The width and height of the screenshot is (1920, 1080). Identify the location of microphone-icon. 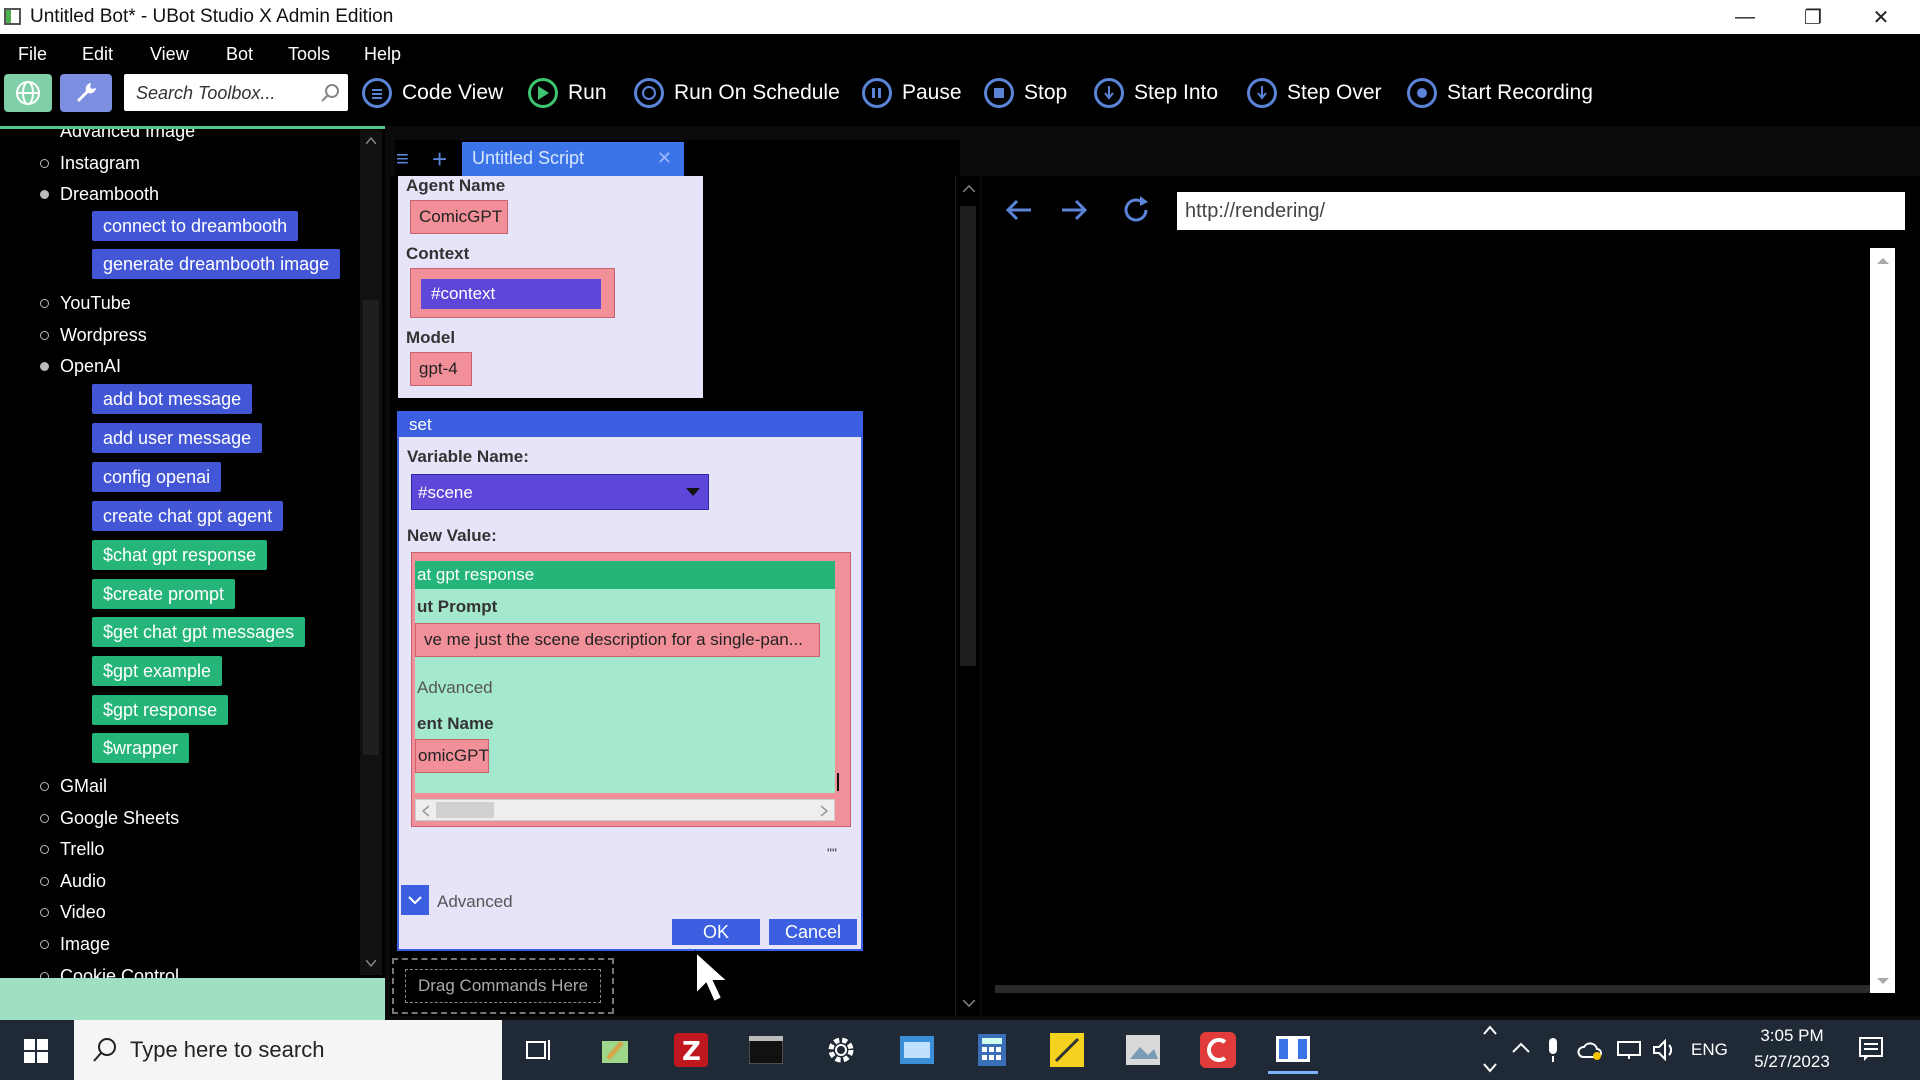
(1553, 1050).